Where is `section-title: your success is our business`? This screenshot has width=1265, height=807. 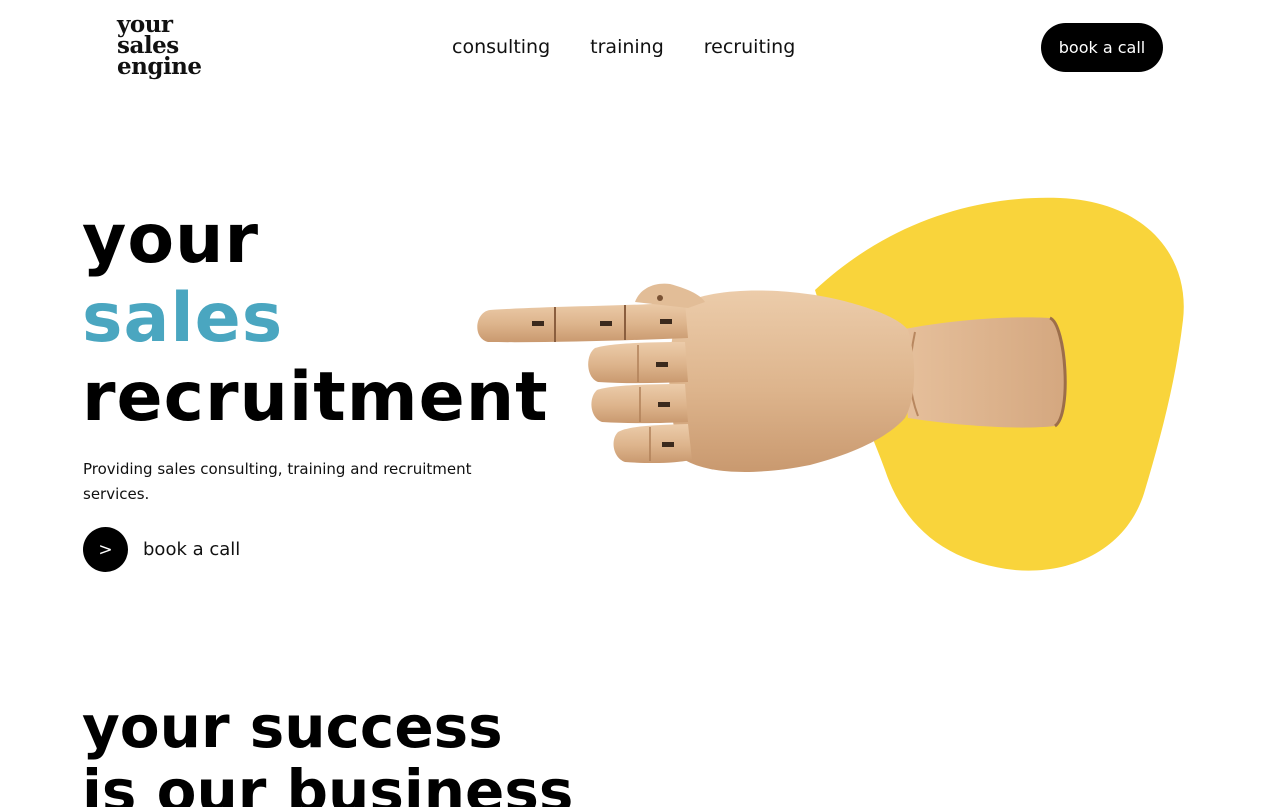 section-title: your success is our business is located at coordinates (327, 751).